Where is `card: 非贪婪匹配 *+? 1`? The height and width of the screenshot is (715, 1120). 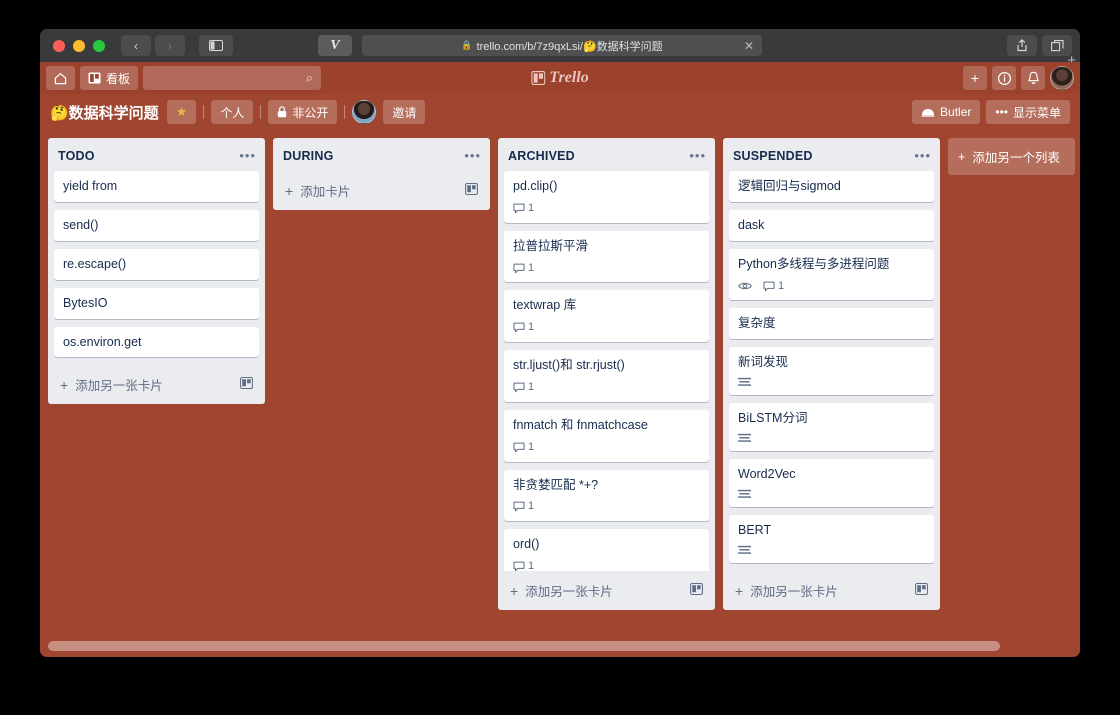 card: 非贪婪匹配 *+? 1 is located at coordinates (606, 495).